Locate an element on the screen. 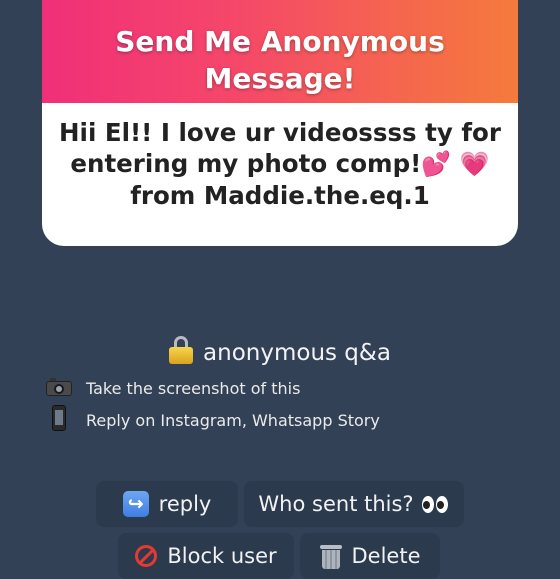 The image size is (560, 579). who-sent-button: Who sent this? is located at coordinates (354, 504).